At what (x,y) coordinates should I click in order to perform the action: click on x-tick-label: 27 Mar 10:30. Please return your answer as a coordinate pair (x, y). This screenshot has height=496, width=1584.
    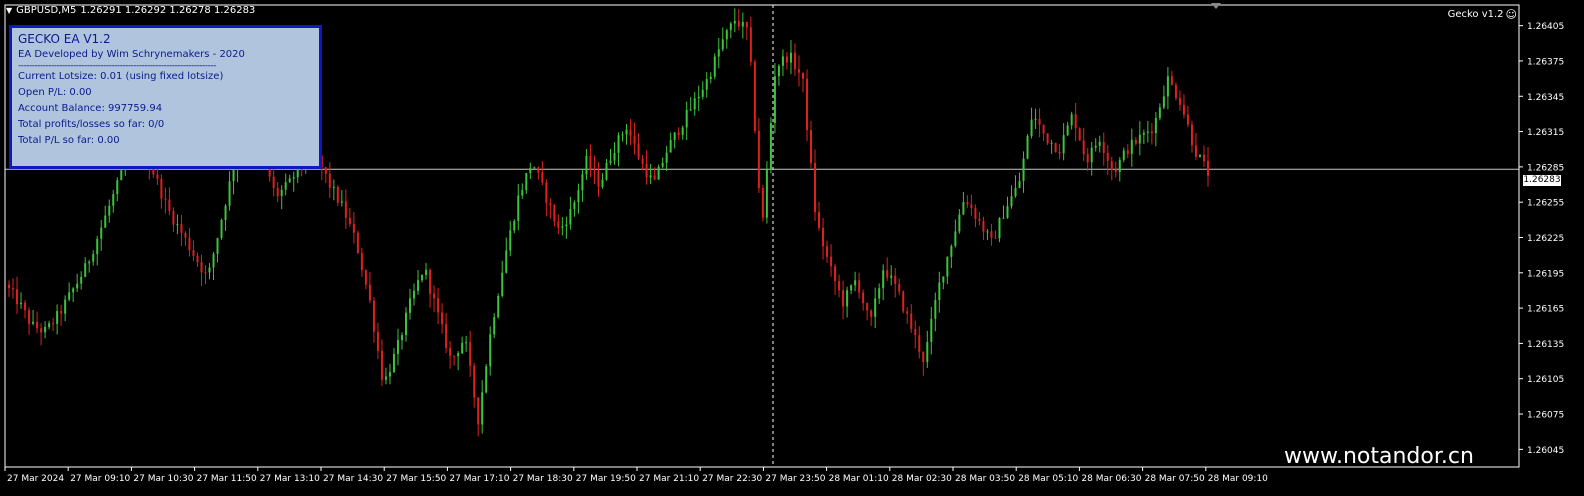
    Looking at the image, I should click on (163, 479).